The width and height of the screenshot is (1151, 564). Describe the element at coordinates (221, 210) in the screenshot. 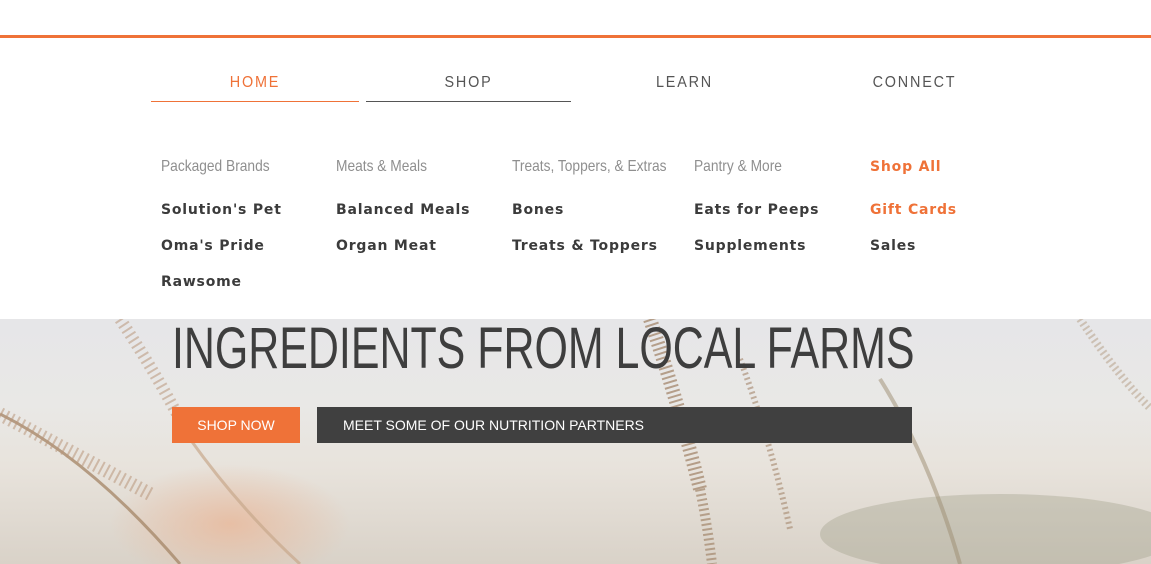

I see `menu-link-solutions-pet: Solution's Pet` at that location.